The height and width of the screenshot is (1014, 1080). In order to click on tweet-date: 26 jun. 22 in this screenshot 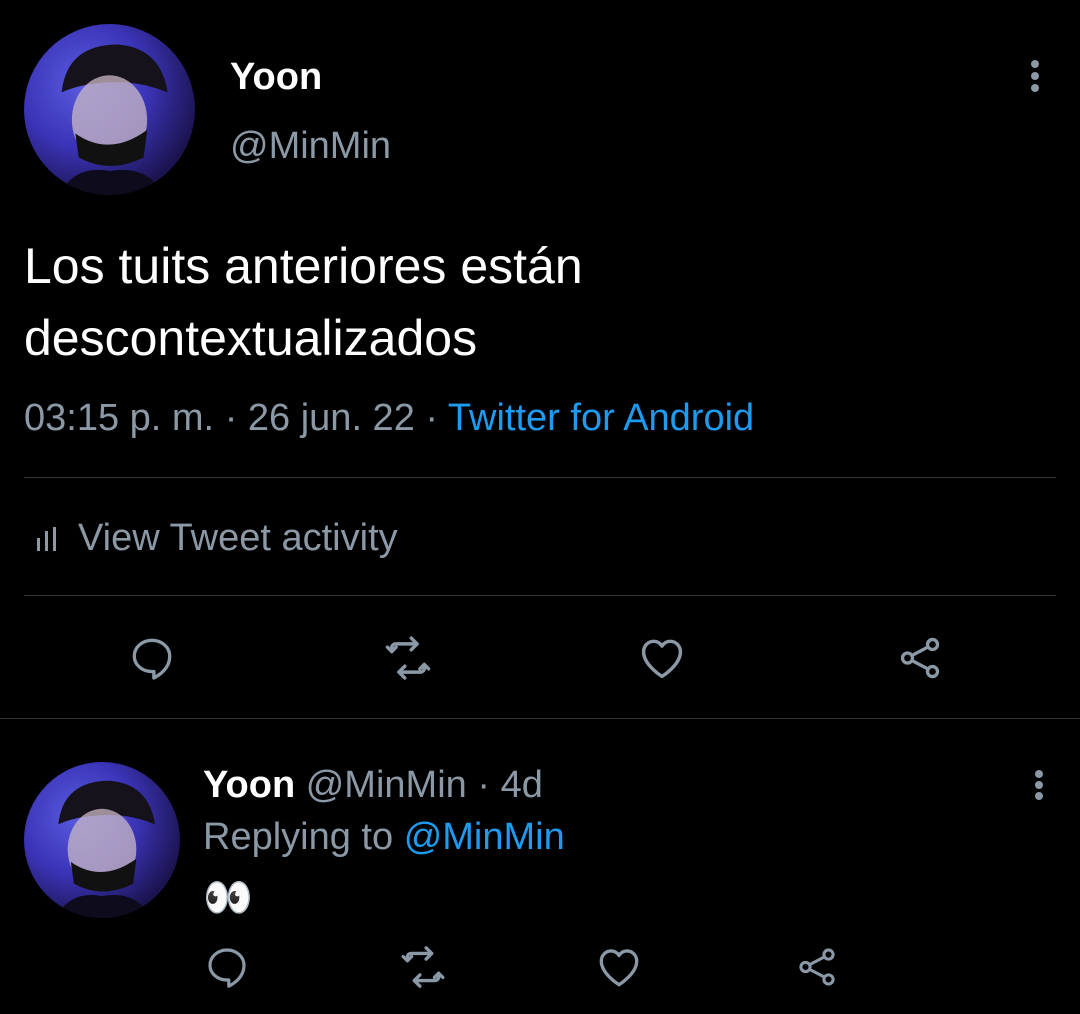, I will do `click(331, 418)`.